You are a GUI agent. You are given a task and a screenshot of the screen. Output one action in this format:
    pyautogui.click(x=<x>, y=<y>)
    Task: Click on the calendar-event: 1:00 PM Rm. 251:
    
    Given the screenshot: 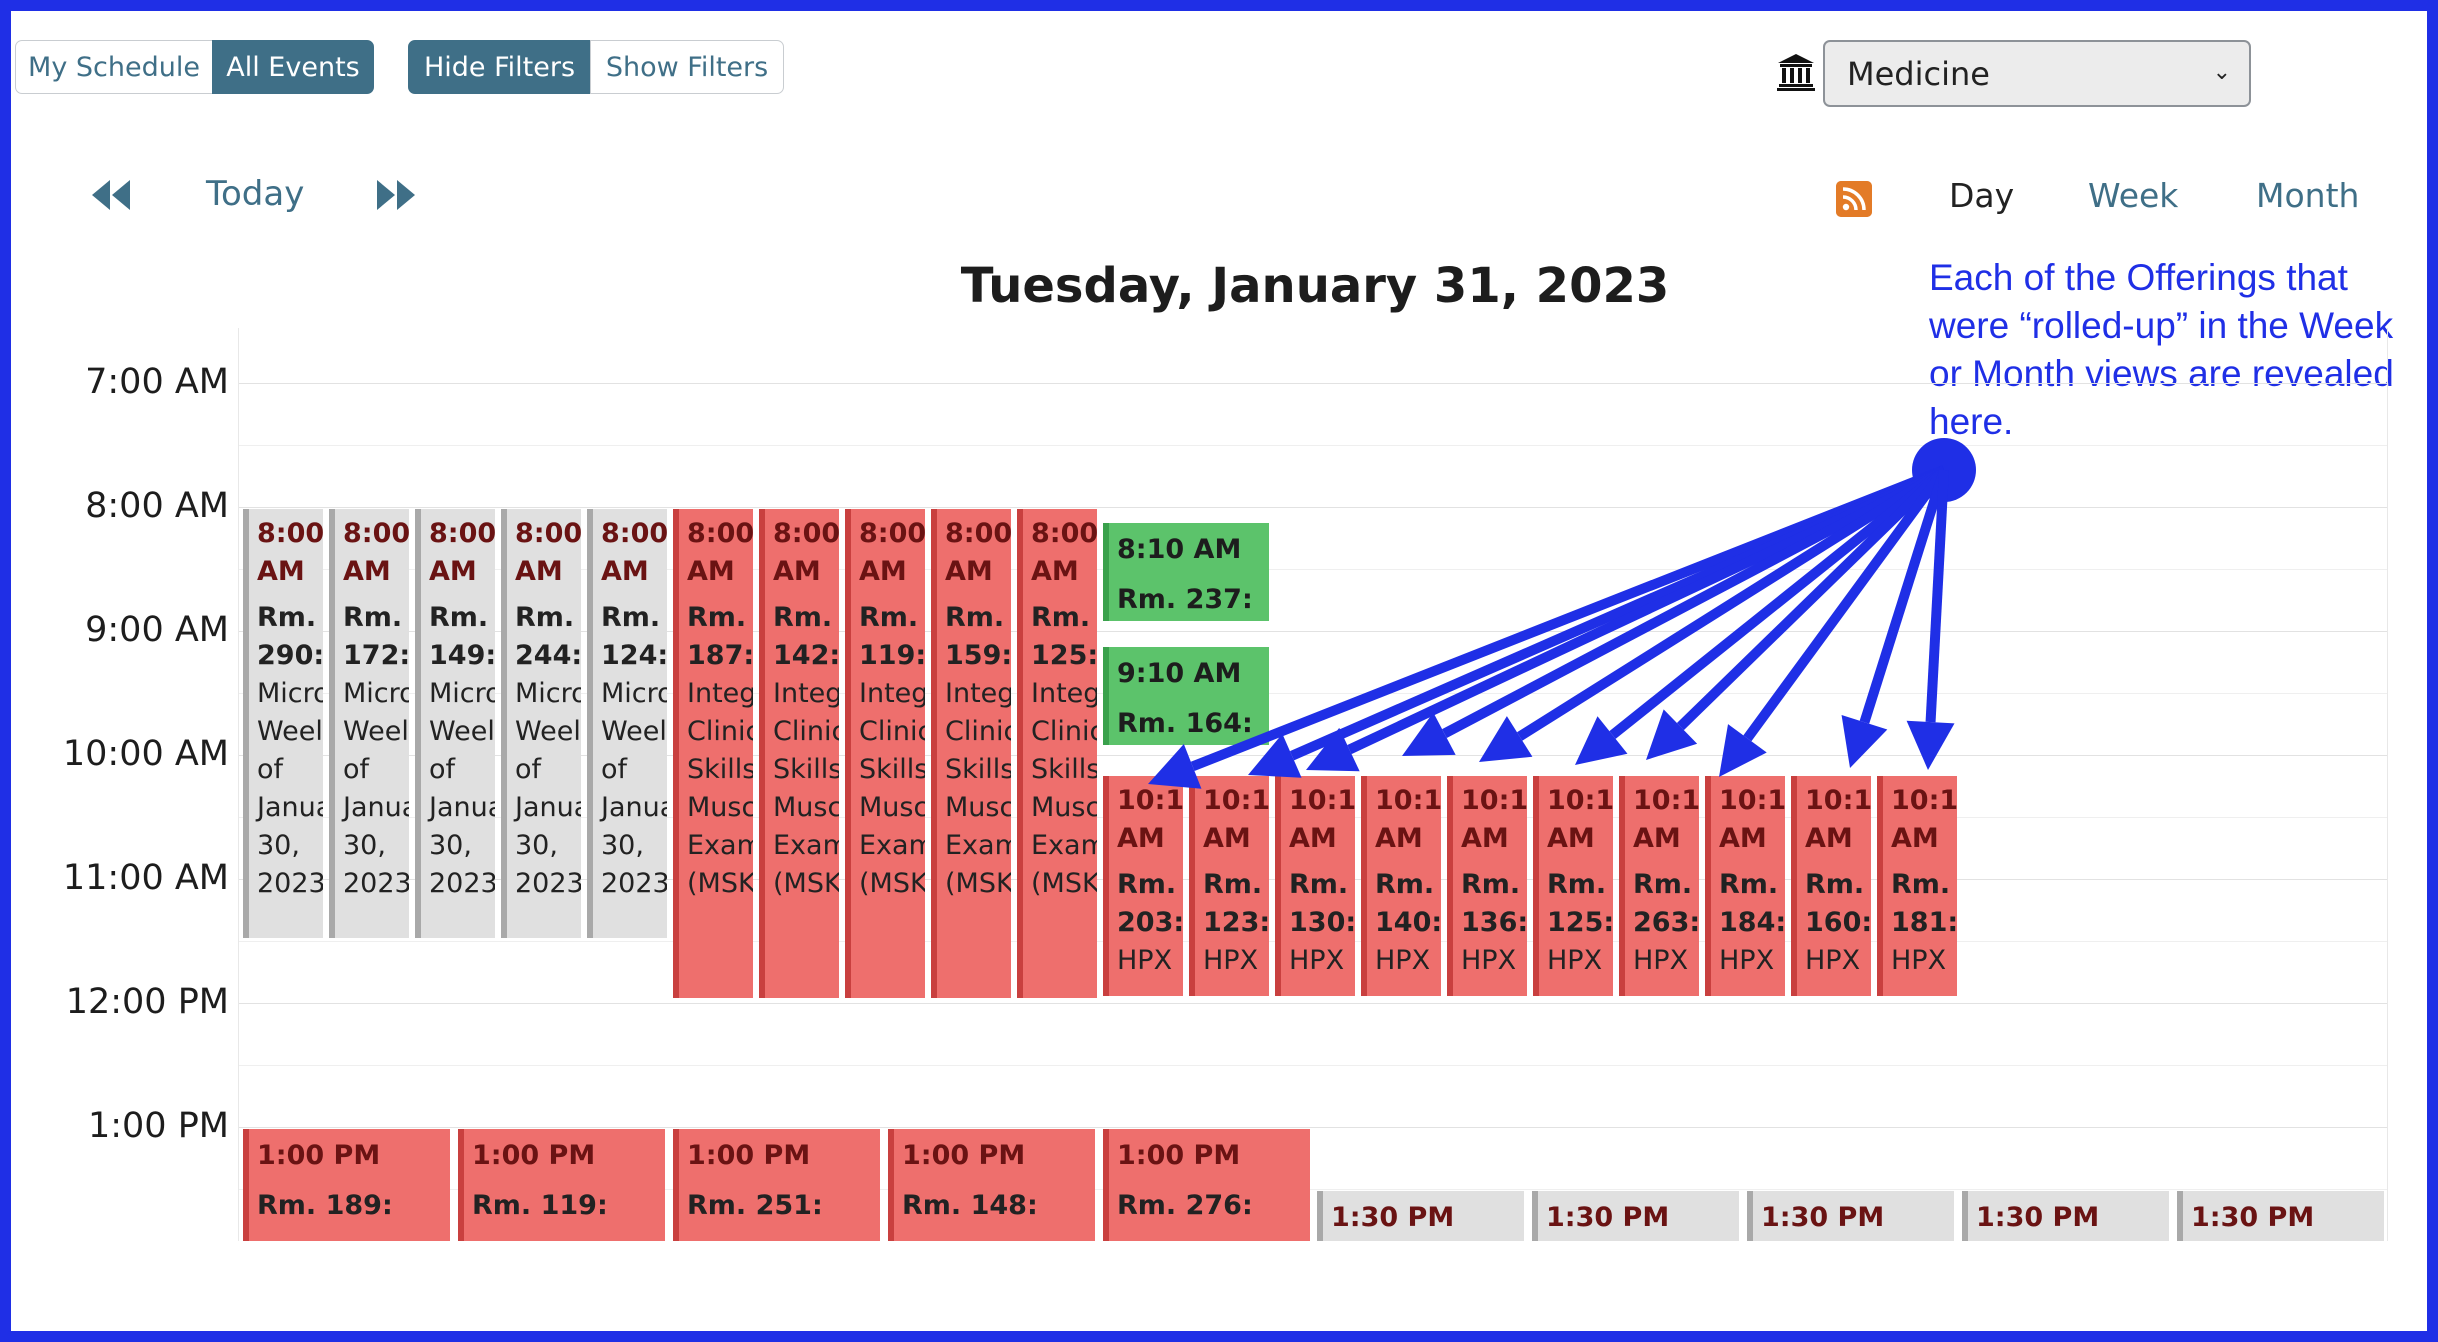 What is the action you would take?
    pyautogui.click(x=776, y=1185)
    